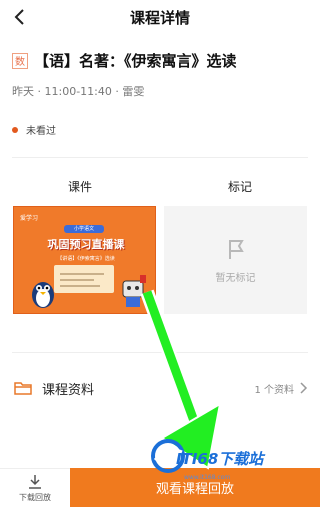 Image resolution: width=320 pixels, height=507 pixels. Describe the element at coordinates (29, 218) in the screenshot. I see `courseware-logo: 爱学习` at that location.